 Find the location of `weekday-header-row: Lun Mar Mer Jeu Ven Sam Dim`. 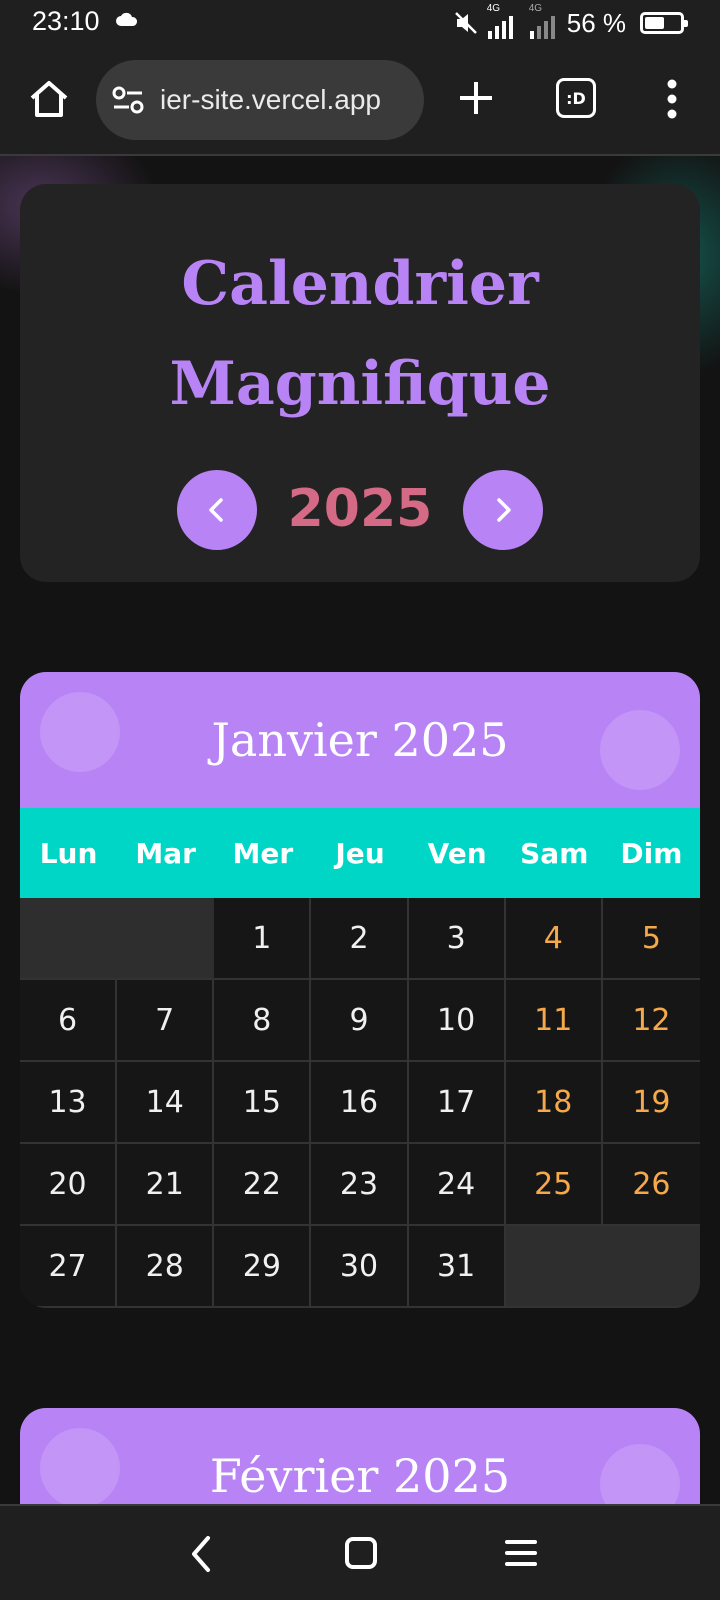

weekday-header-row: Lun Mar Mer Jeu Ven Sam Dim is located at coordinates (360, 853).